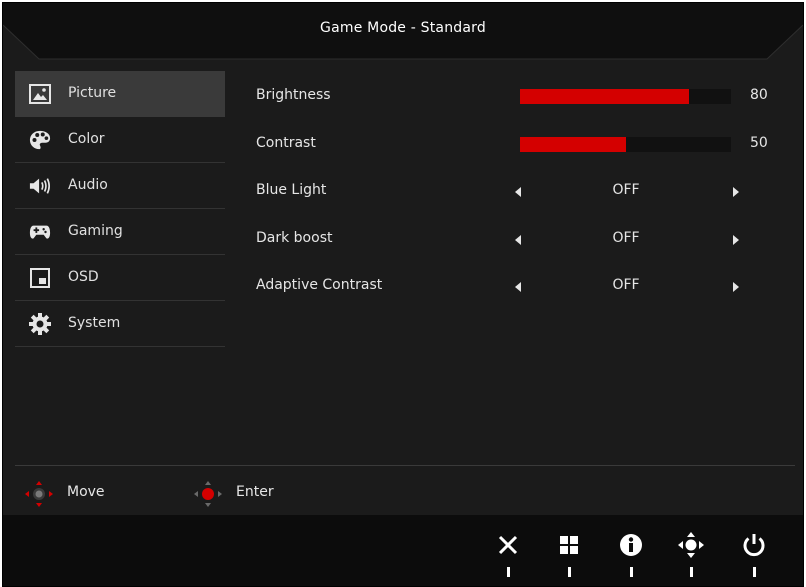  What do you see at coordinates (403, 28) in the screenshot?
I see `menu-title: Game Mode - Standard` at bounding box center [403, 28].